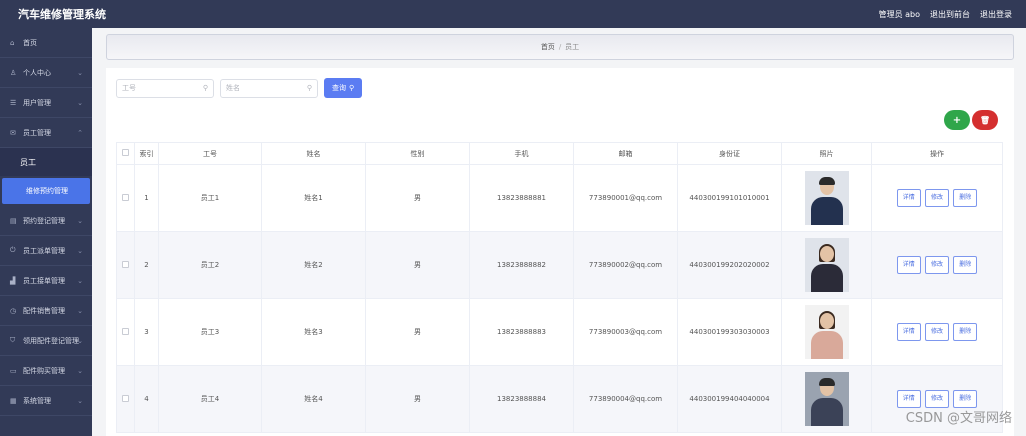 This screenshot has height=436, width=1026. Describe the element at coordinates (899, 14) in the screenshot. I see `admin-user-label: 管理员 abo` at that location.